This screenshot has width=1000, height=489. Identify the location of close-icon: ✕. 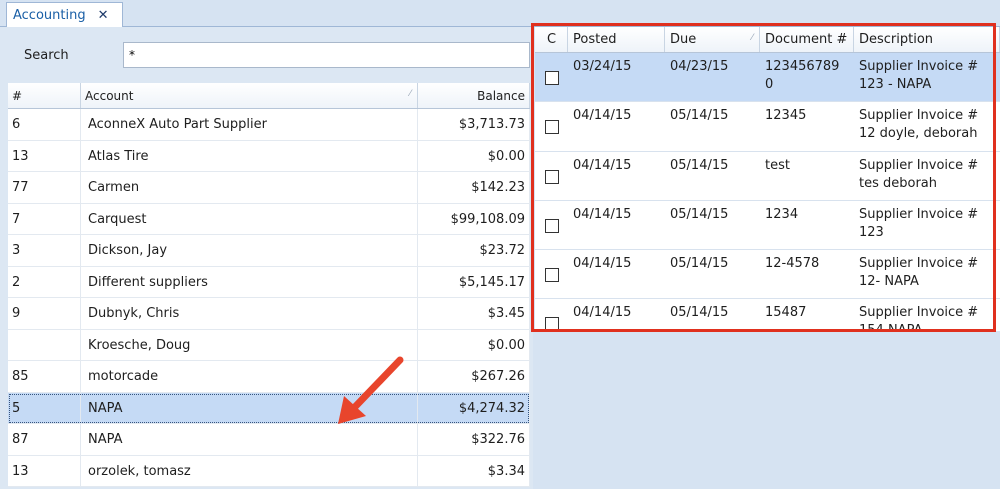
(103, 15).